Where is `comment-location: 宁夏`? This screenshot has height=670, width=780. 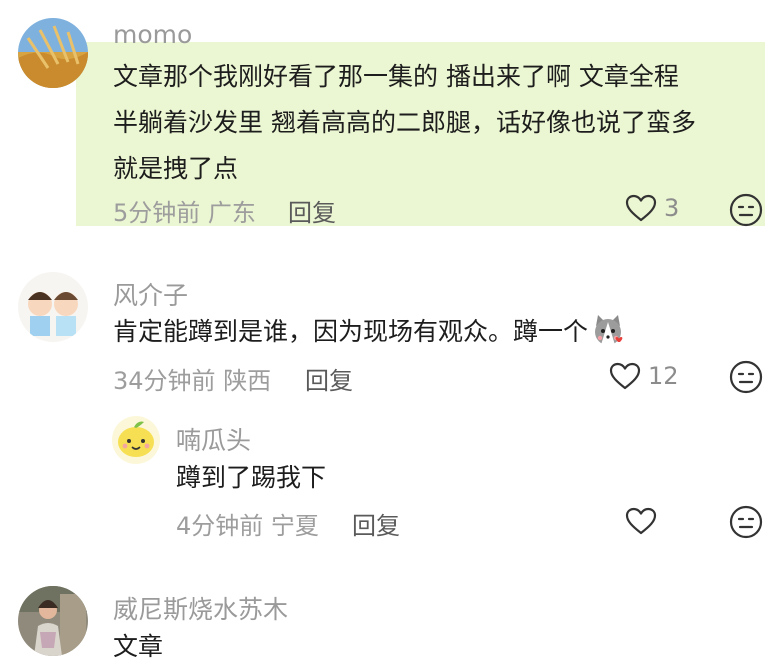 comment-location: 宁夏 is located at coordinates (294, 526).